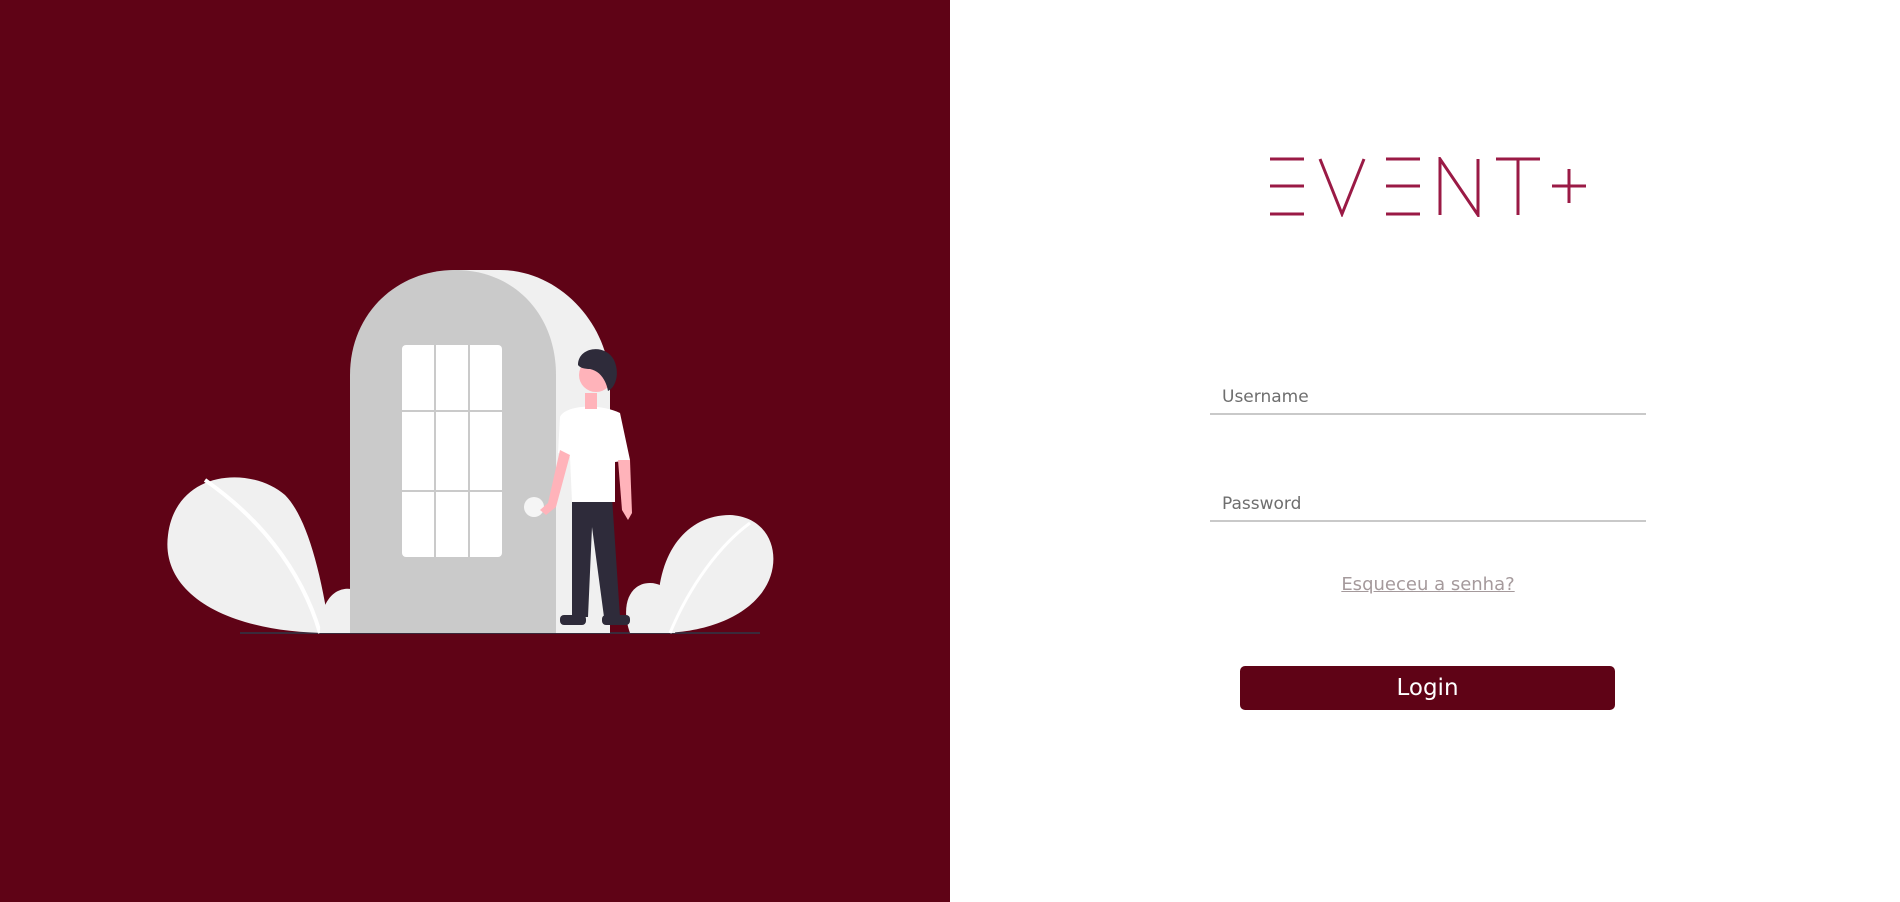 This screenshot has width=1900, height=902. I want to click on event-plus-logo, so click(1428, 187).